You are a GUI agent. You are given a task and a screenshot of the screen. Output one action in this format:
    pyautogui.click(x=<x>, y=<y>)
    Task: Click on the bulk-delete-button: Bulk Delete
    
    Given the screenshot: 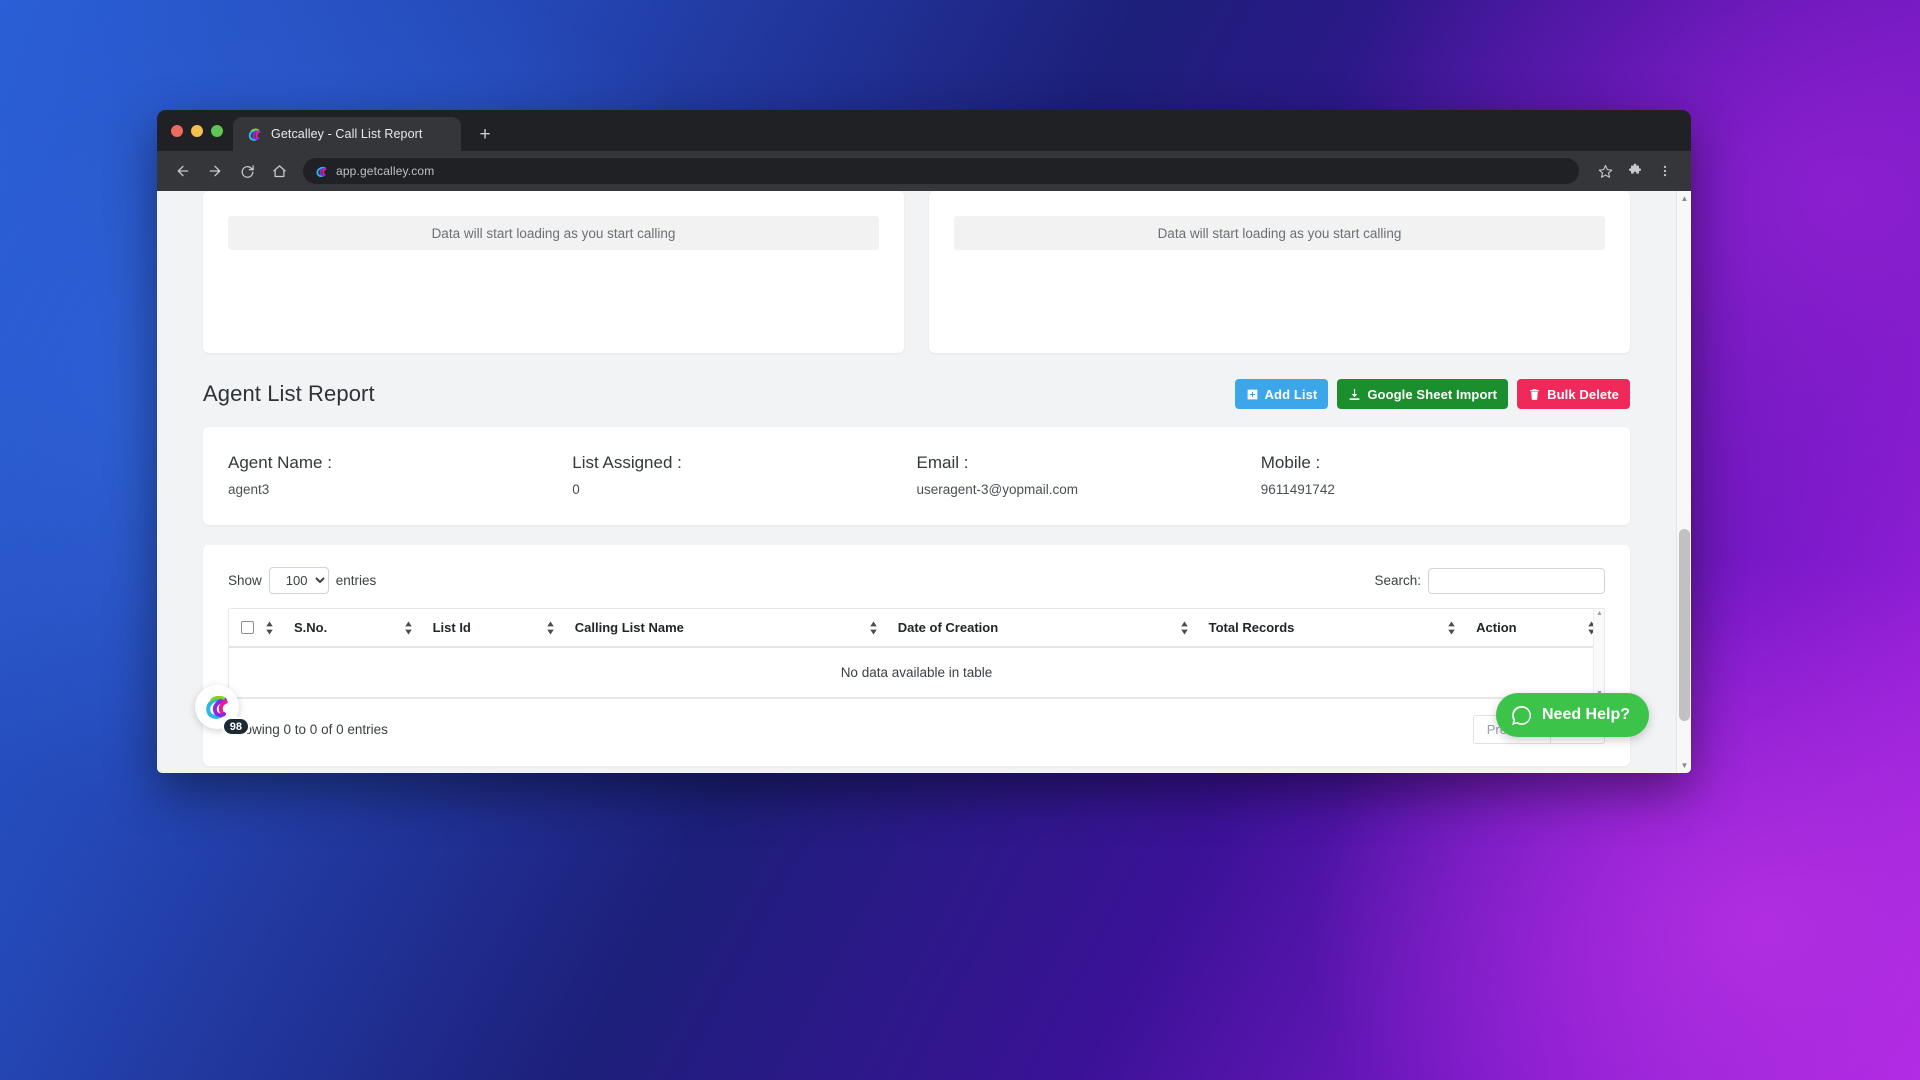 What is the action you would take?
    pyautogui.click(x=1573, y=394)
    